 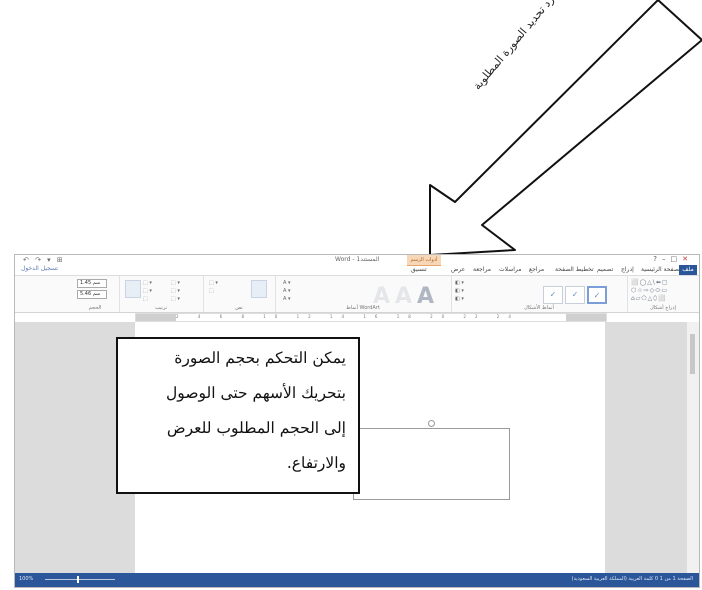 I want to click on position-button, so click(x=133, y=289).